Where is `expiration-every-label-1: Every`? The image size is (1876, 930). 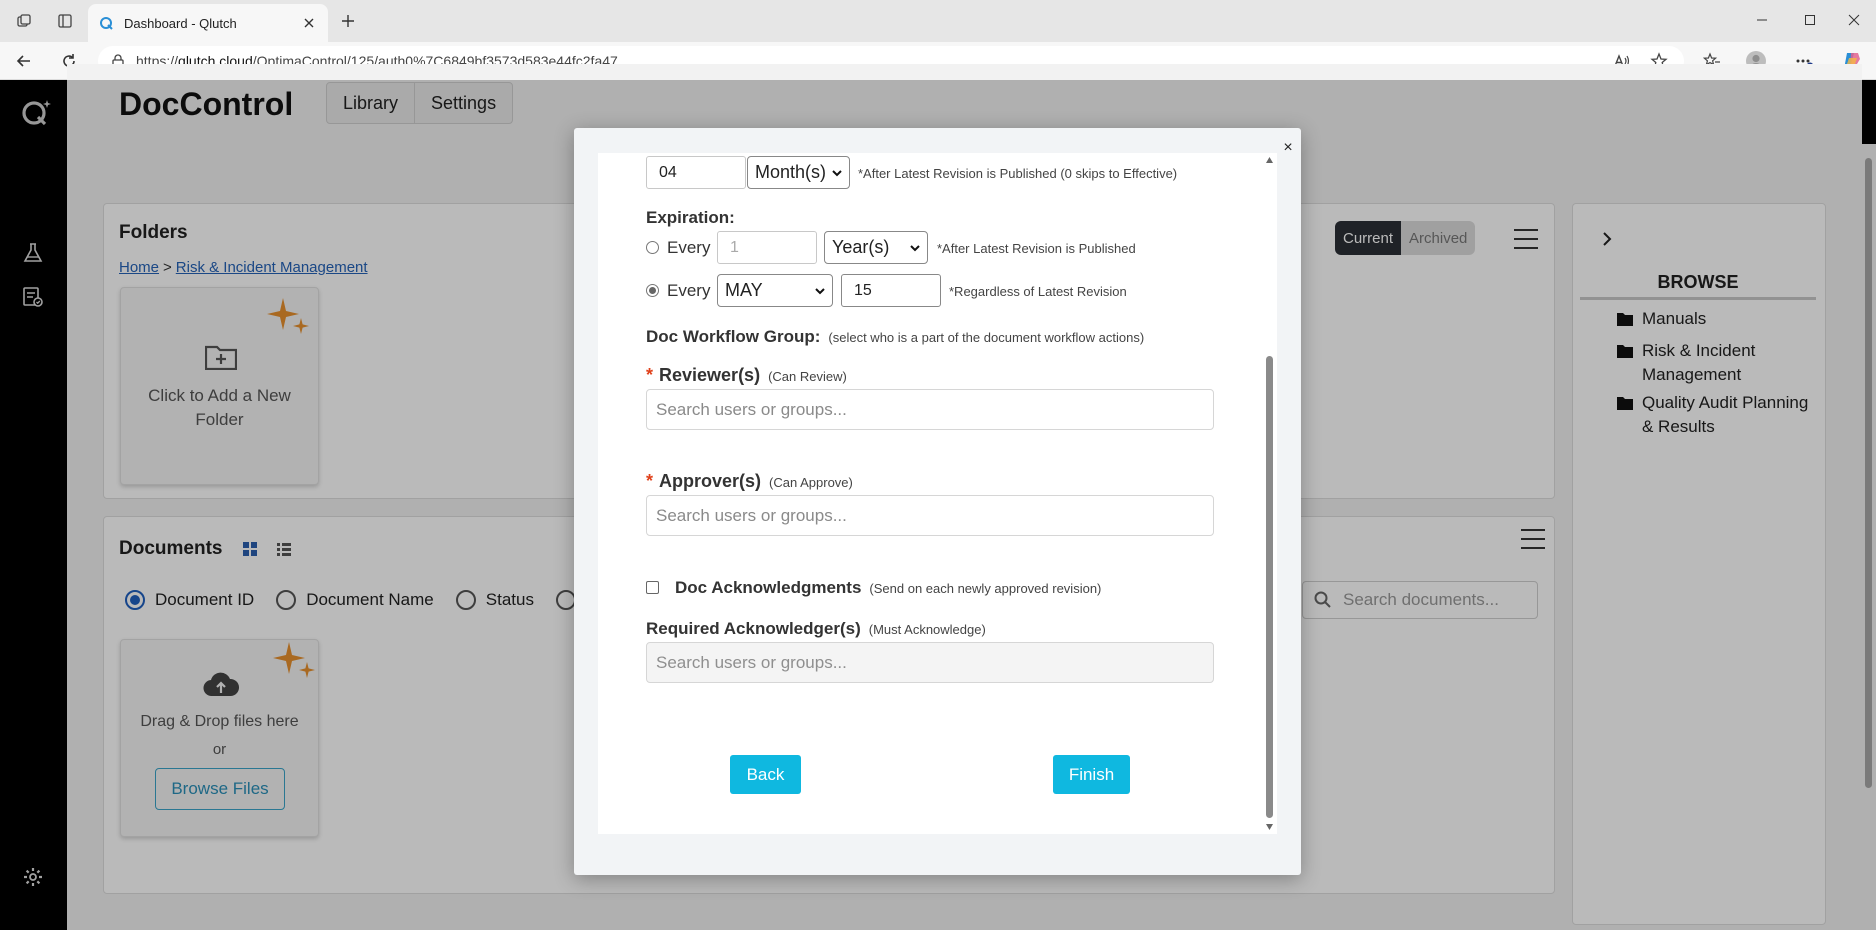 expiration-every-label-1: Every is located at coordinates (689, 247).